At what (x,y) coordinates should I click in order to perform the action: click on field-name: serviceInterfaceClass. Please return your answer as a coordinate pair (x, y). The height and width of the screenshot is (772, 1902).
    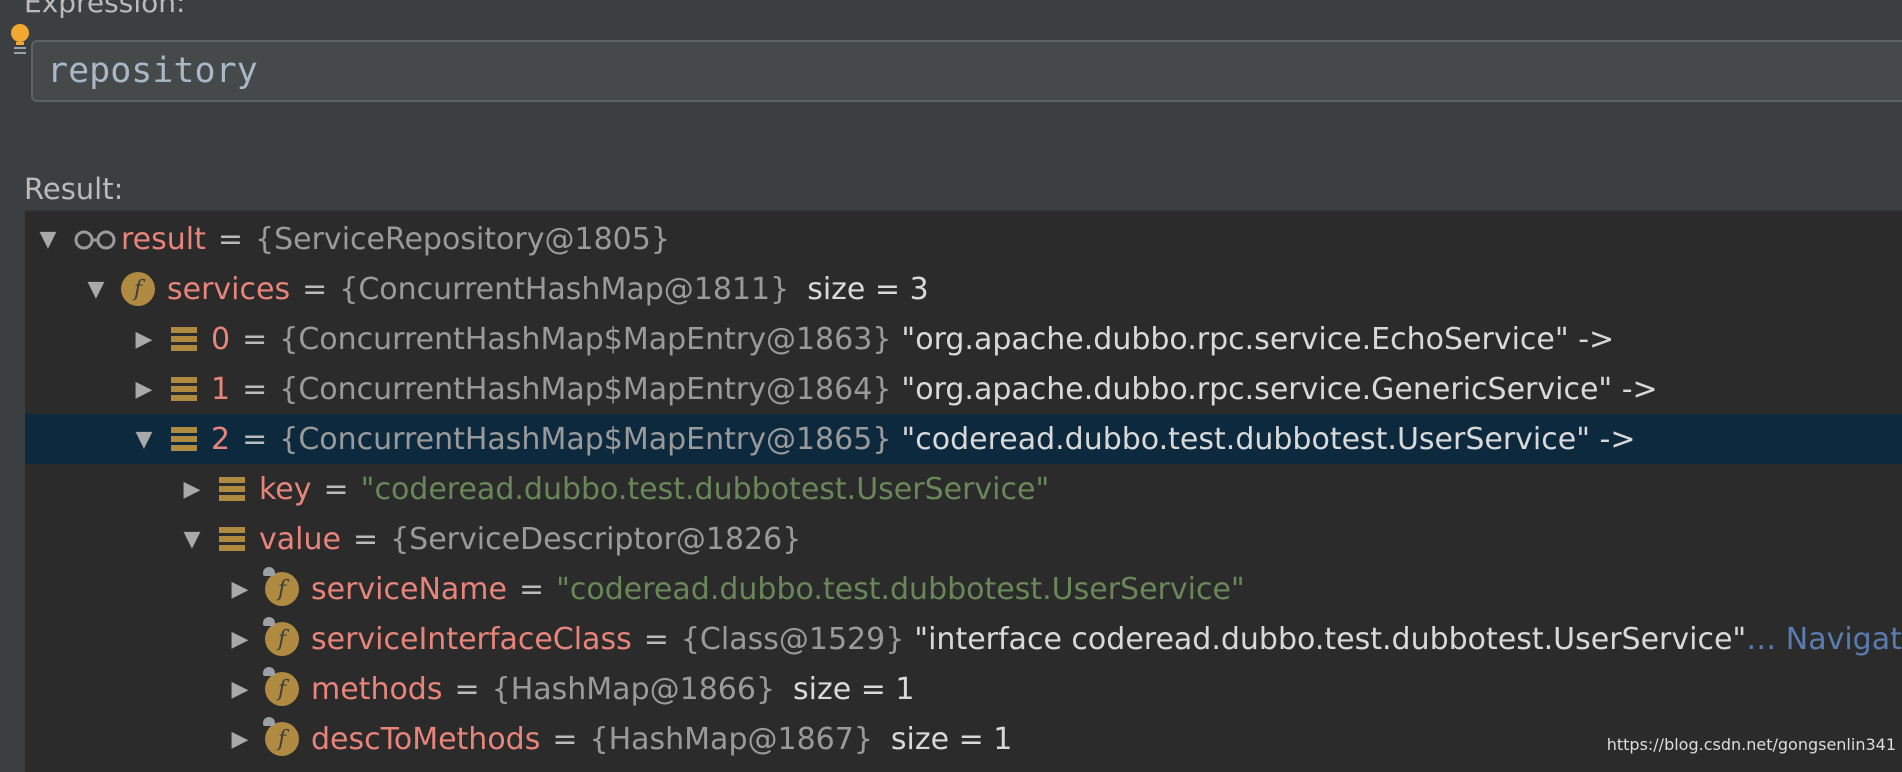
    Looking at the image, I should click on (471, 639).